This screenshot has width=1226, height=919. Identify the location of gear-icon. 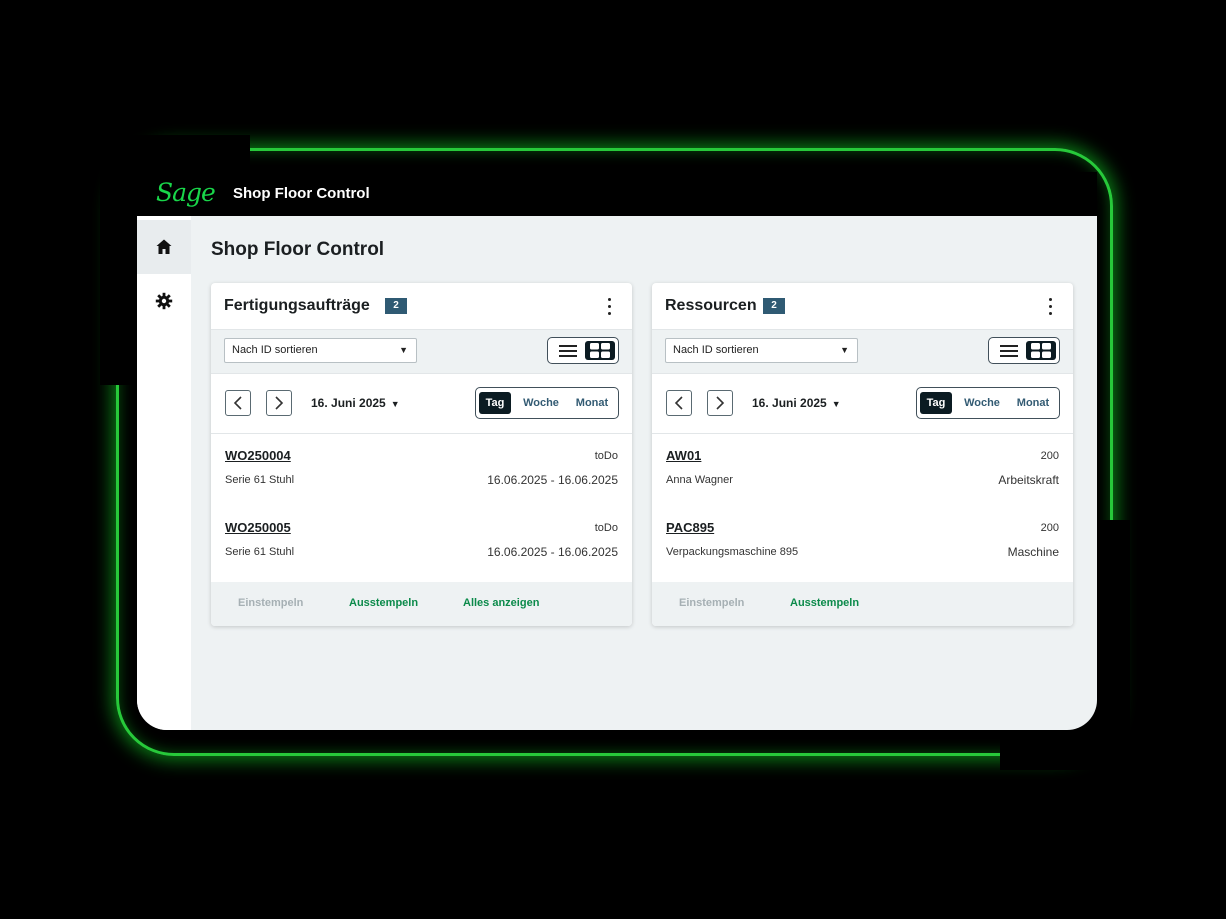
(164, 301).